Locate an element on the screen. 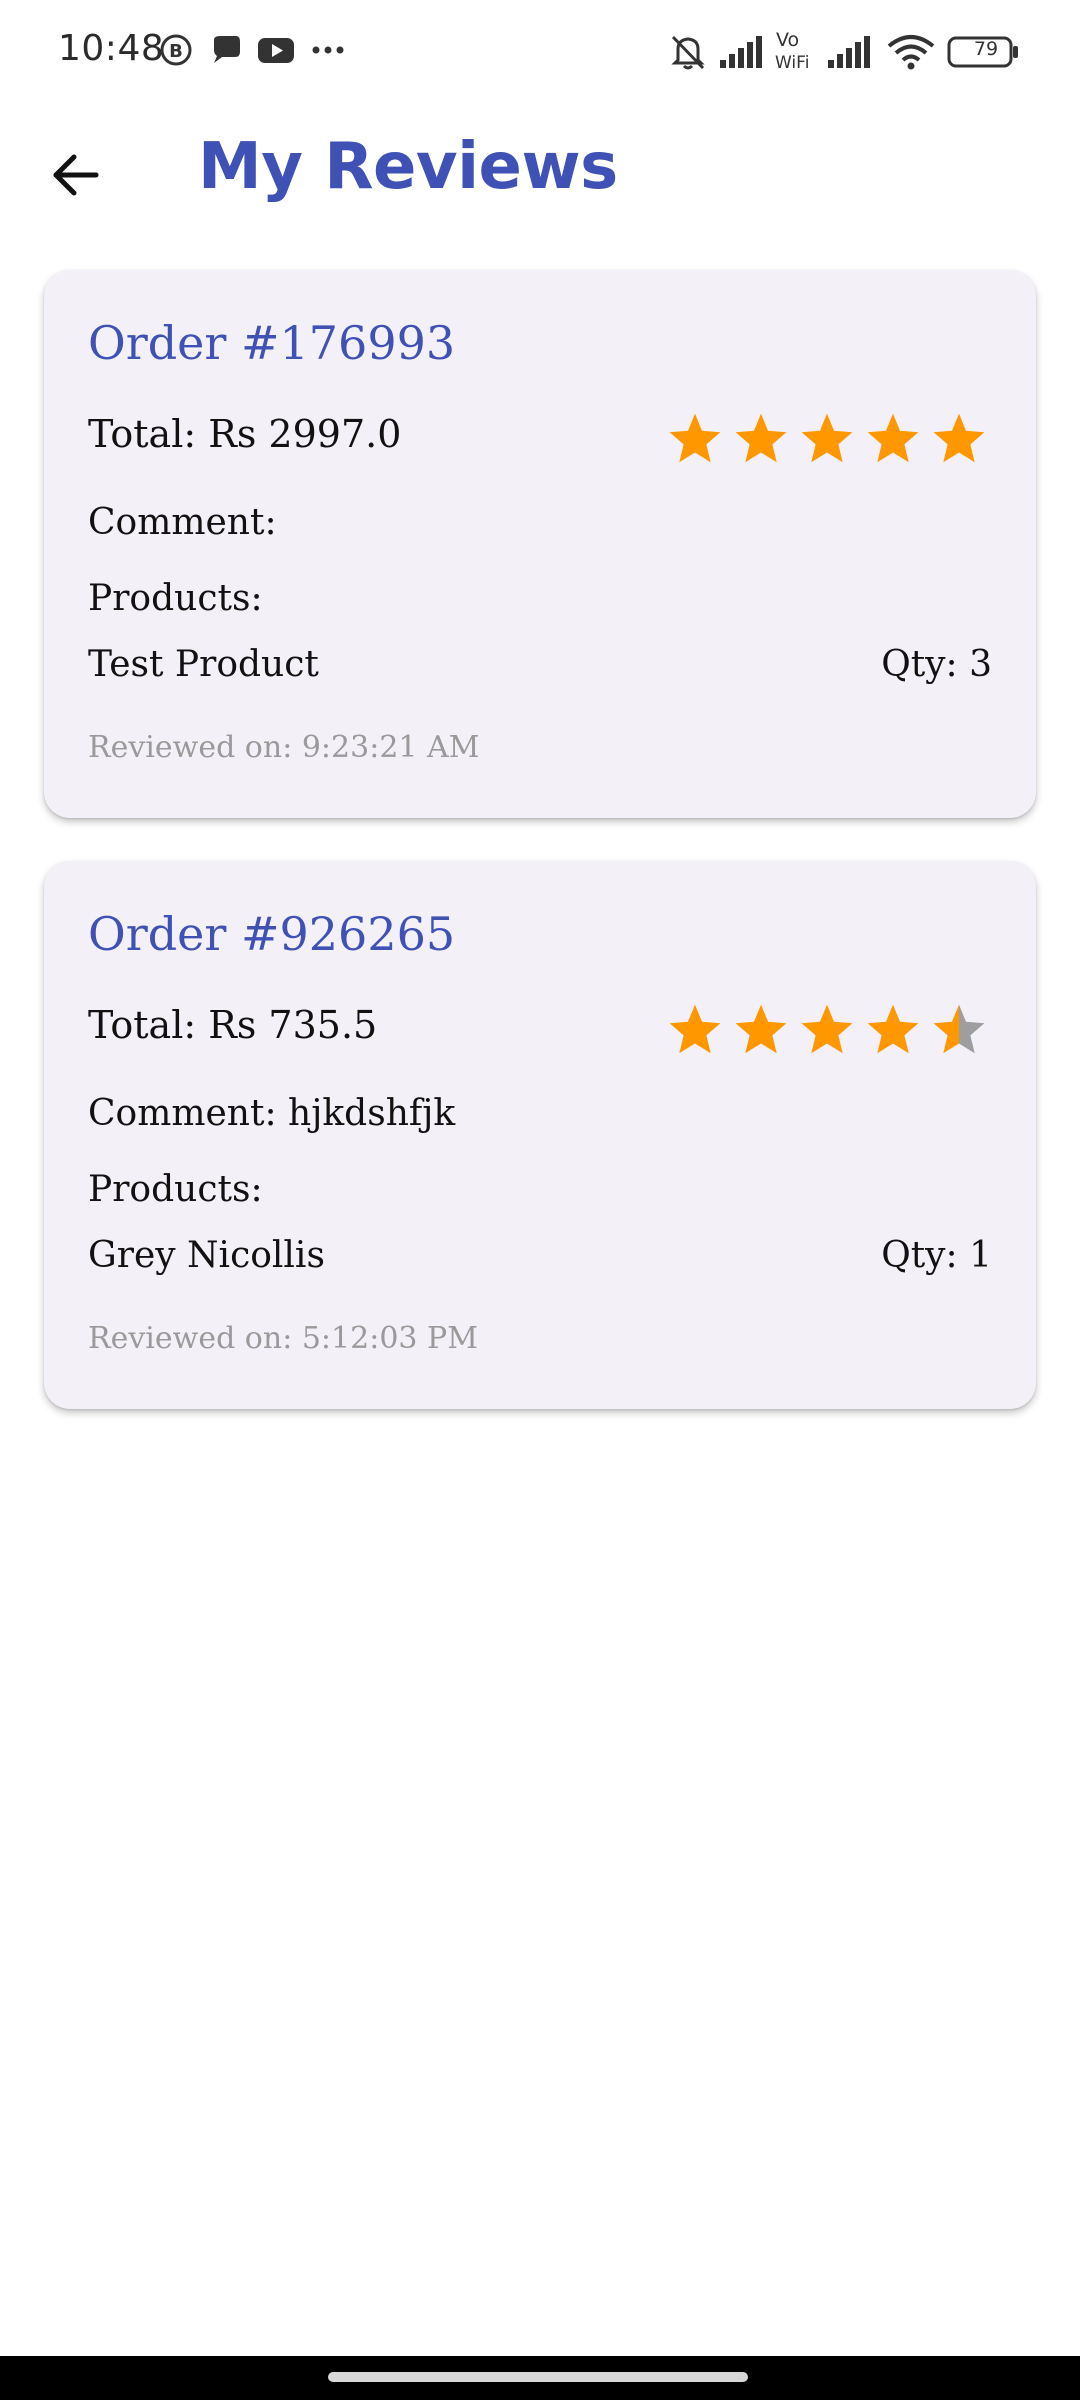  product-qty: Qty: 3 is located at coordinates (936, 664).